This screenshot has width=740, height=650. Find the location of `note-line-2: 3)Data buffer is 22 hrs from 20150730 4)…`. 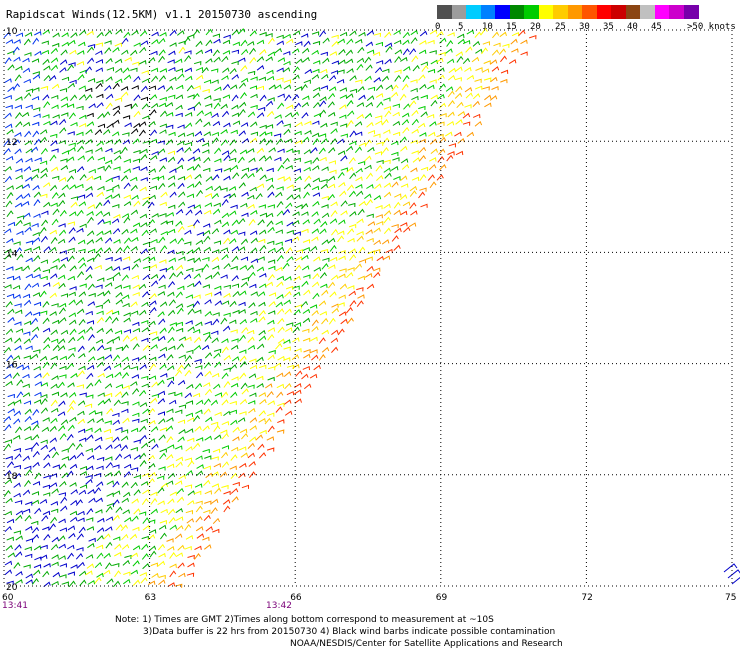

note-line-2: 3)Data buffer is 22 hrs from 20150730 4)… is located at coordinates (349, 632).